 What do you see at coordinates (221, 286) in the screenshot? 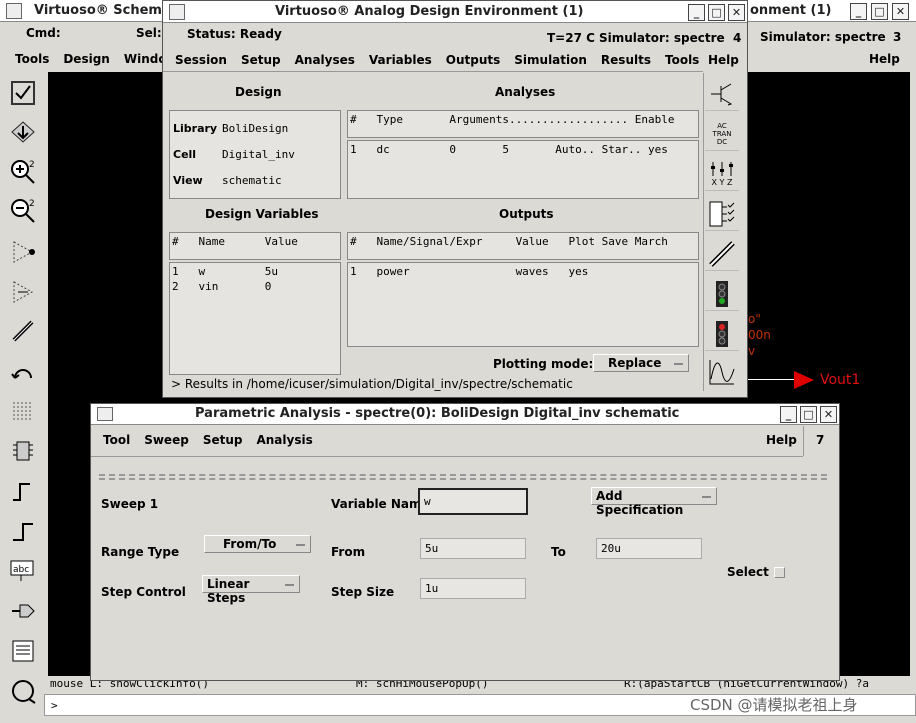
I see `vars-row-2: 2 vin 0` at bounding box center [221, 286].